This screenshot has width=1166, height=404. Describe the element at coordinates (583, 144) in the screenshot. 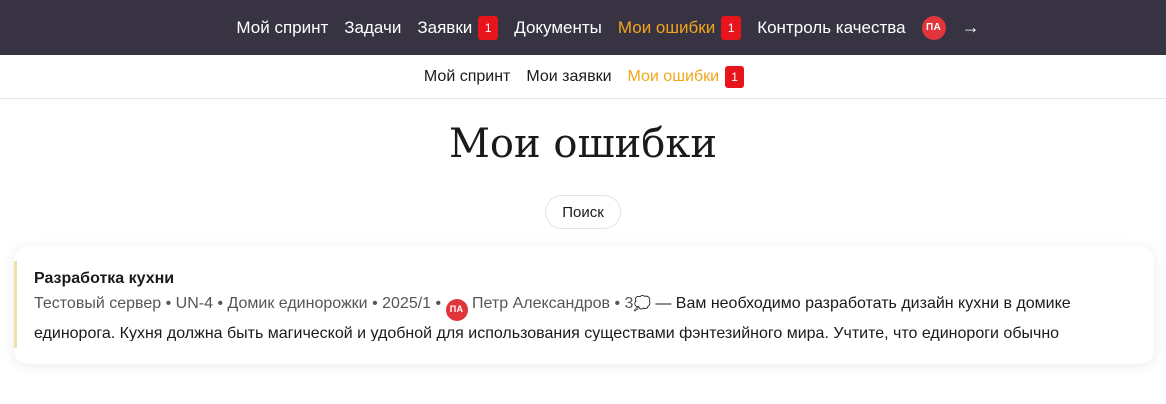

I see `page-title: Мои ошибки` at that location.